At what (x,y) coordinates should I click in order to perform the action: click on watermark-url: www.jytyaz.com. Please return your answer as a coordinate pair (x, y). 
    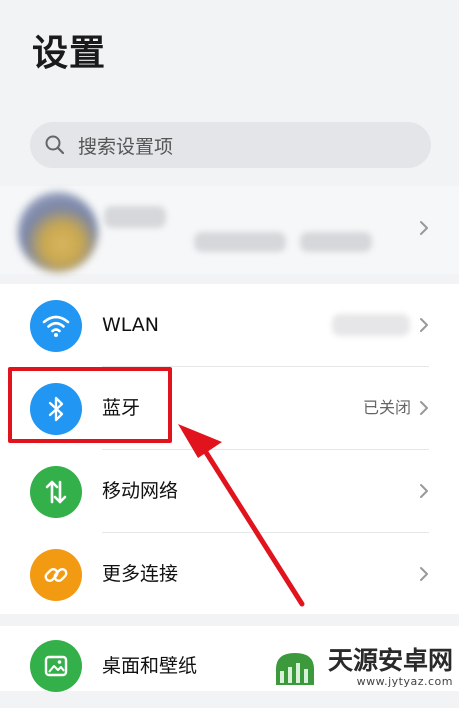
    Looking at the image, I should click on (404, 681).